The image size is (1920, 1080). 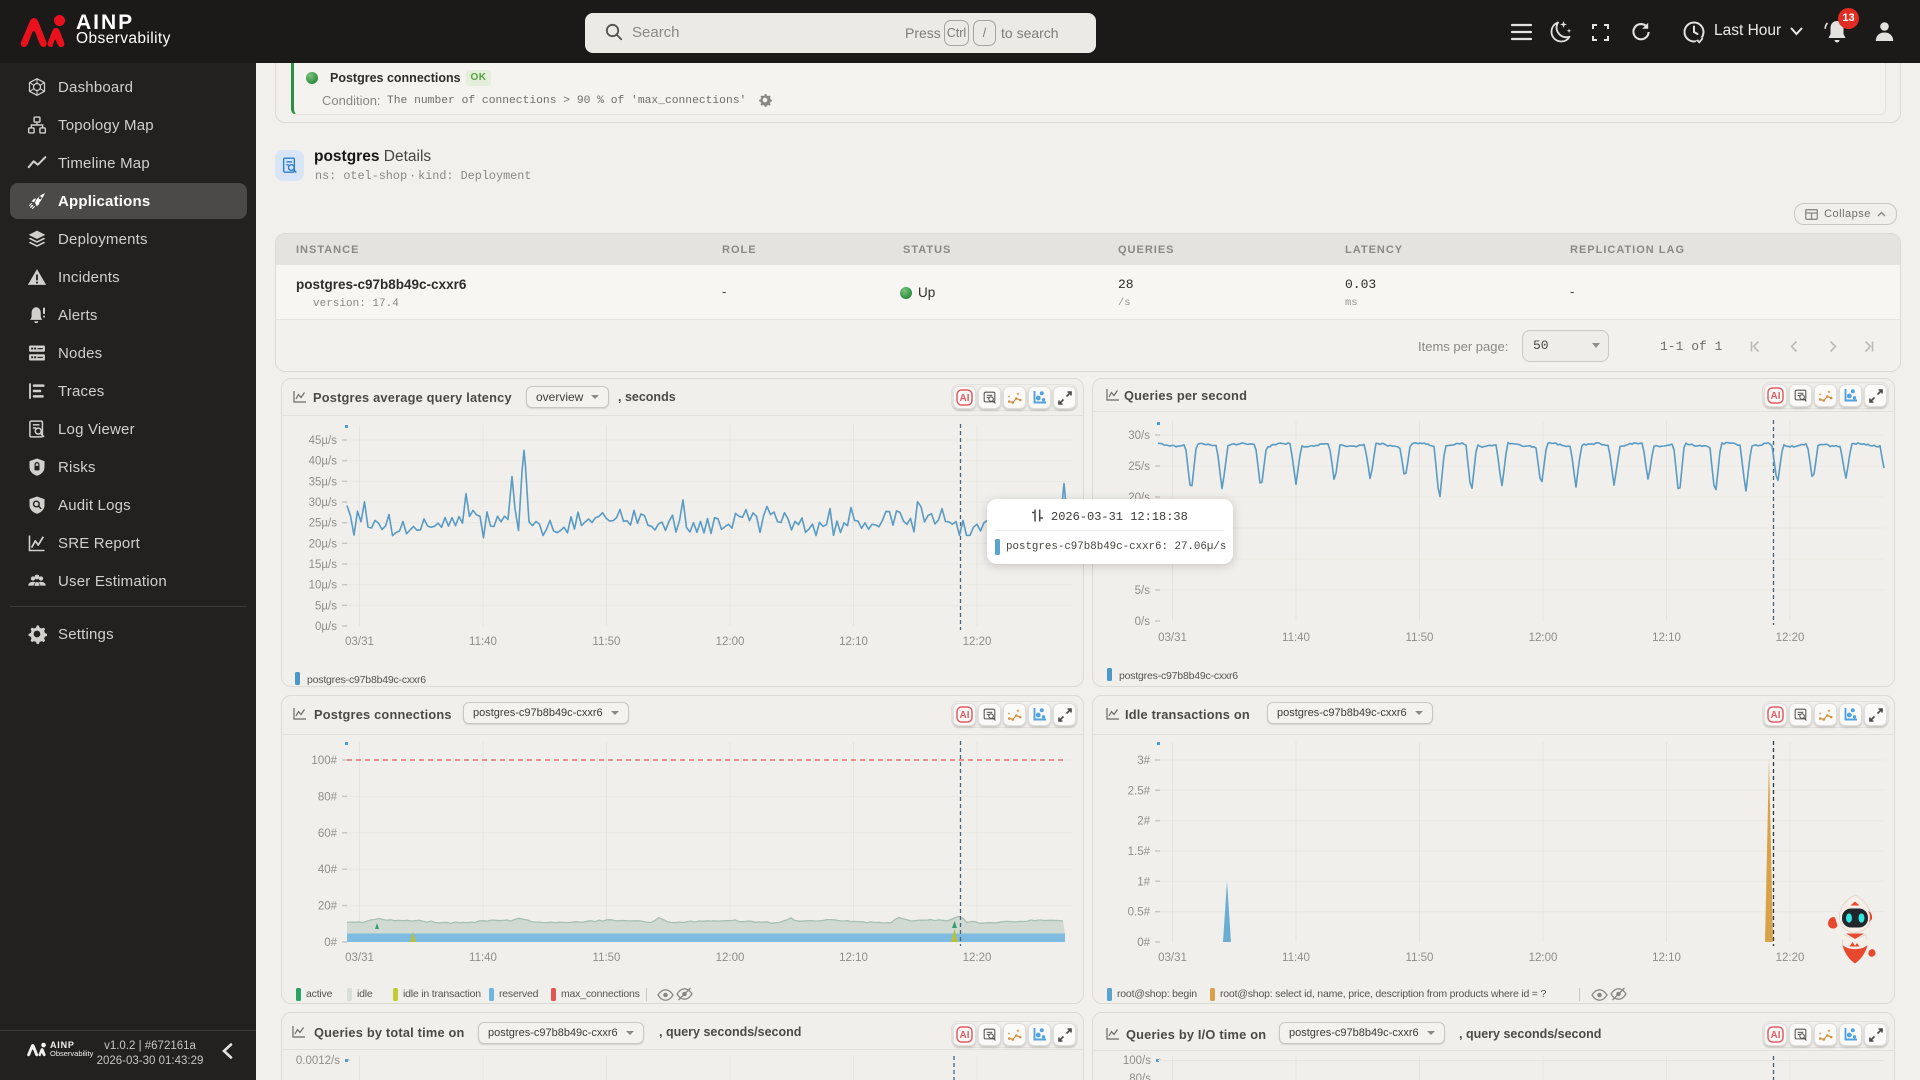 What do you see at coordinates (323, 503) in the screenshot?
I see `svg-text: 30µ/s` at bounding box center [323, 503].